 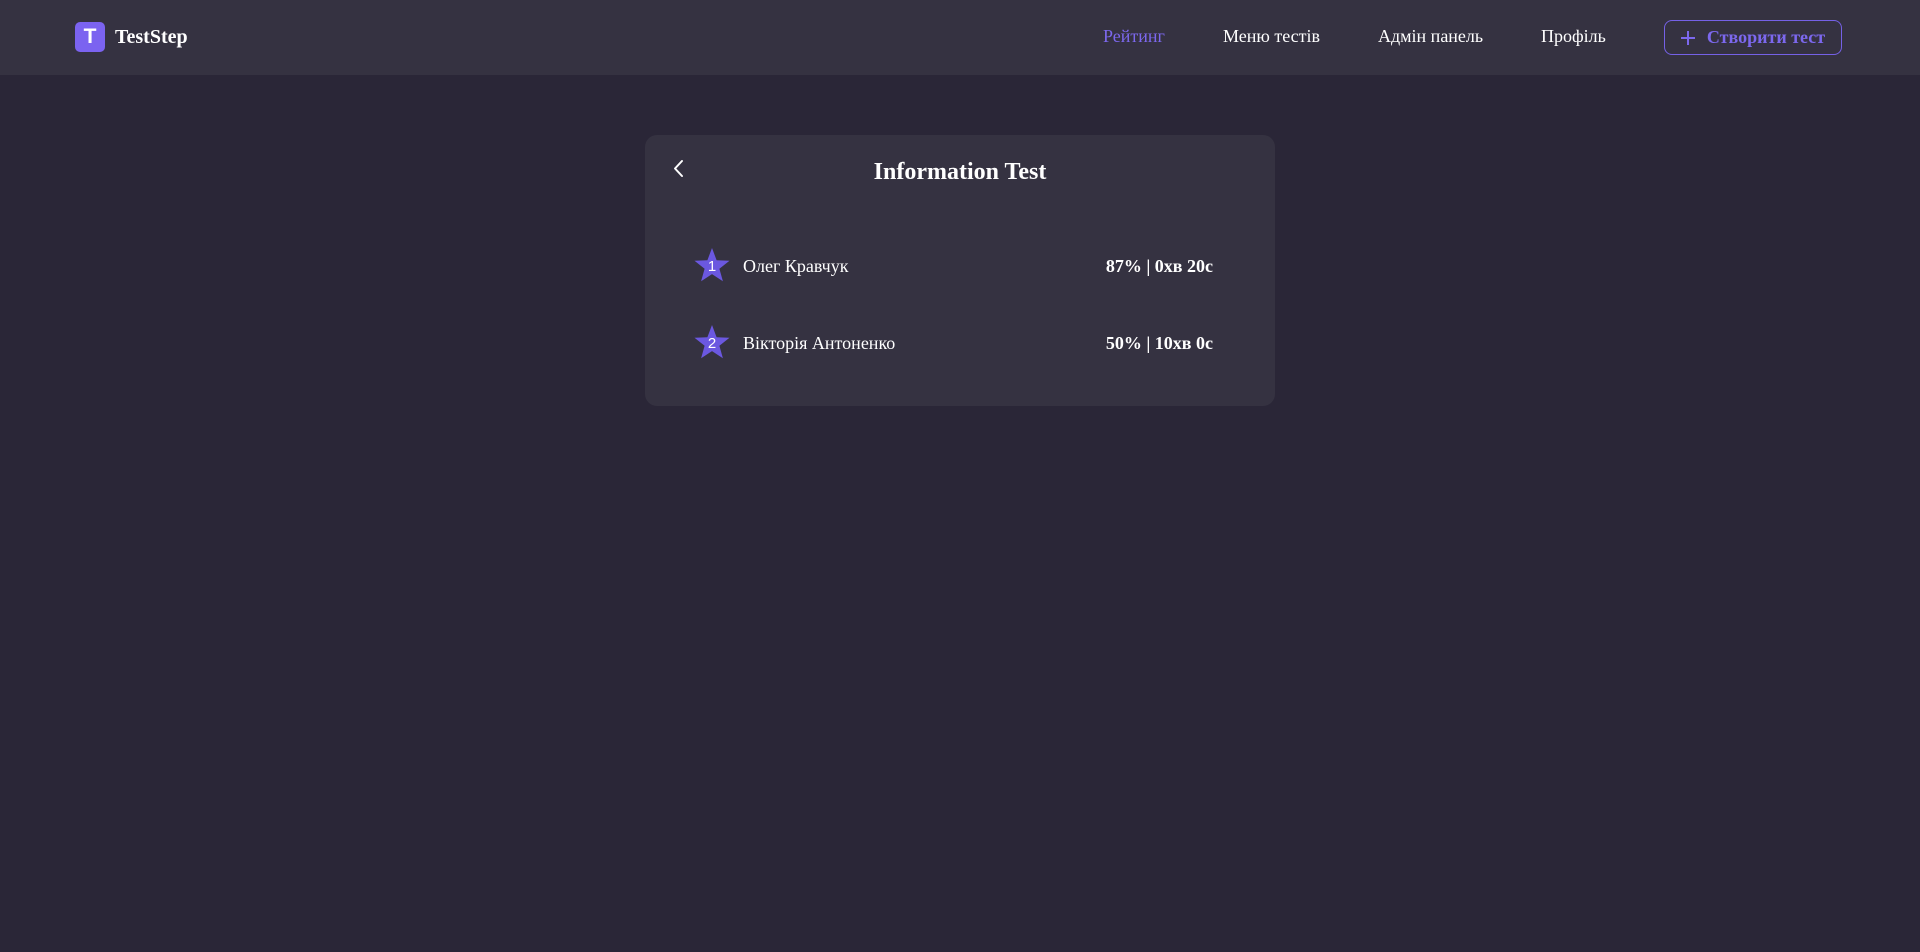 I want to click on nav-item-admin-panel: Адмін панель, so click(x=1430, y=36).